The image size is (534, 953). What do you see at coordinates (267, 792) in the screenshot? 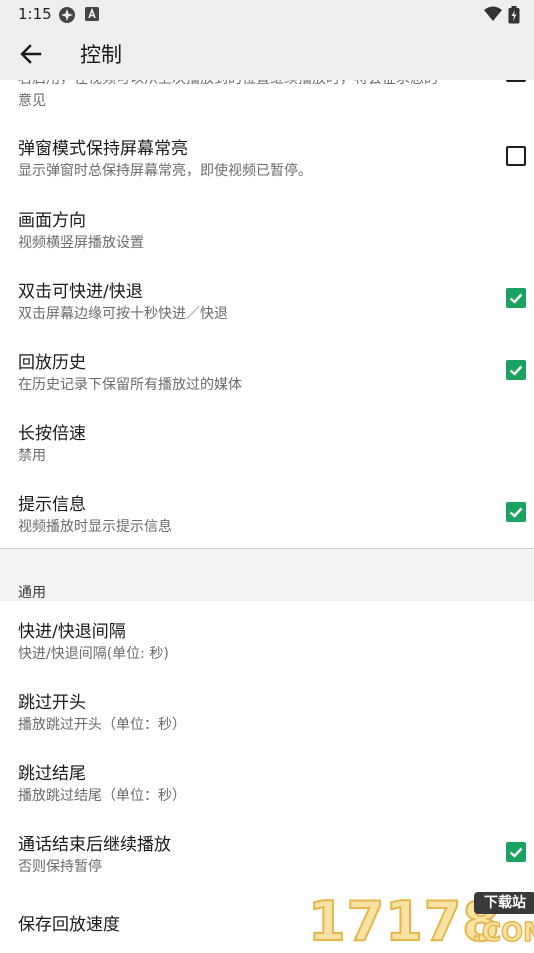
I see `settings-row-skip-ending: 跳过结尾 播放跳过结尾（单位：秒）` at bounding box center [267, 792].